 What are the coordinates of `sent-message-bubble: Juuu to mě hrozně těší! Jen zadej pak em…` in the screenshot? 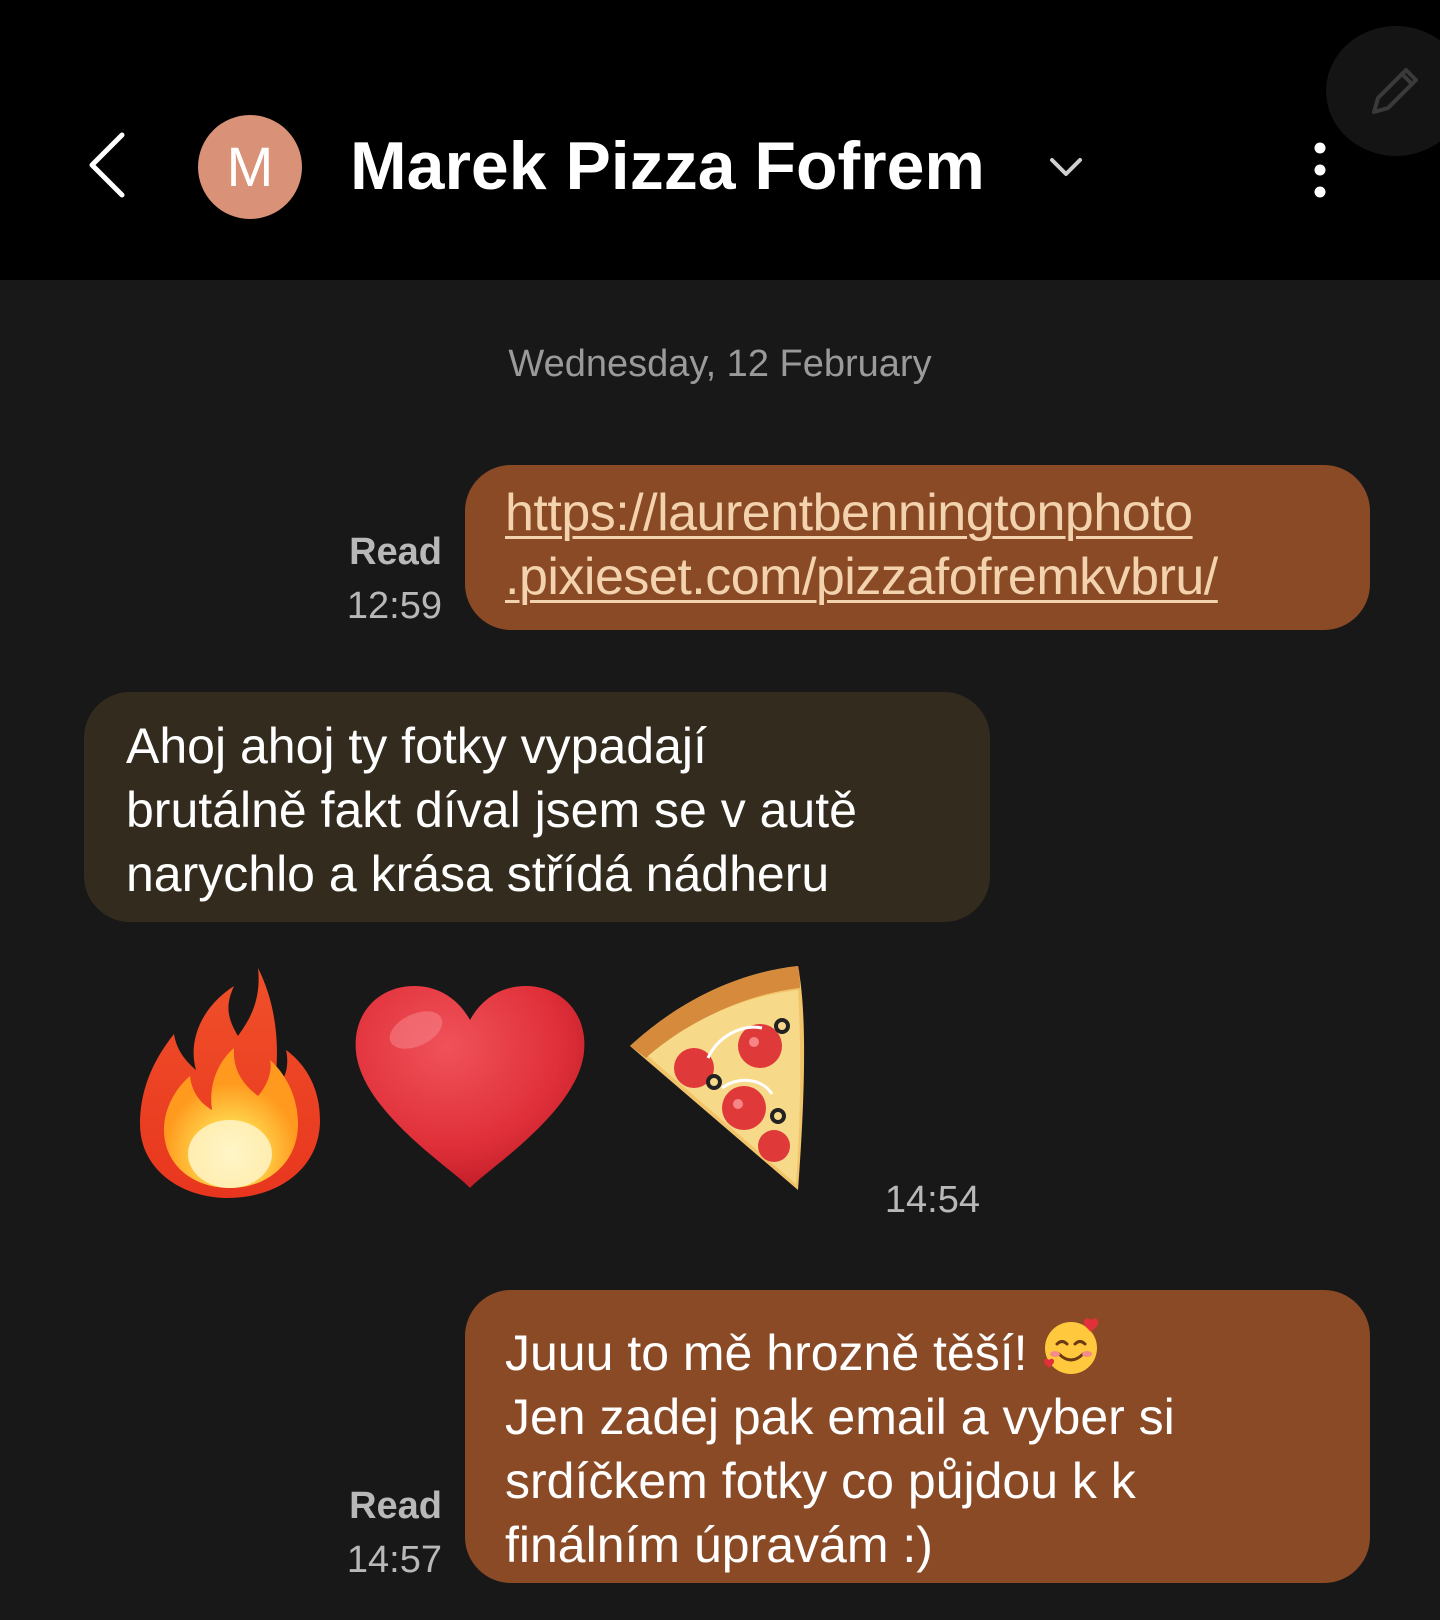 It's located at (917, 1436).